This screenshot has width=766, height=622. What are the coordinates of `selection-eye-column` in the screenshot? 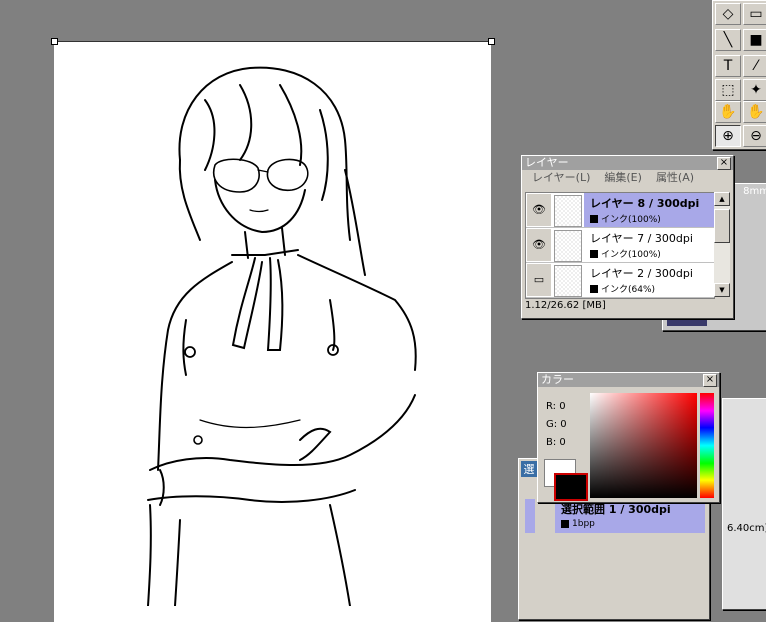 It's located at (530, 516).